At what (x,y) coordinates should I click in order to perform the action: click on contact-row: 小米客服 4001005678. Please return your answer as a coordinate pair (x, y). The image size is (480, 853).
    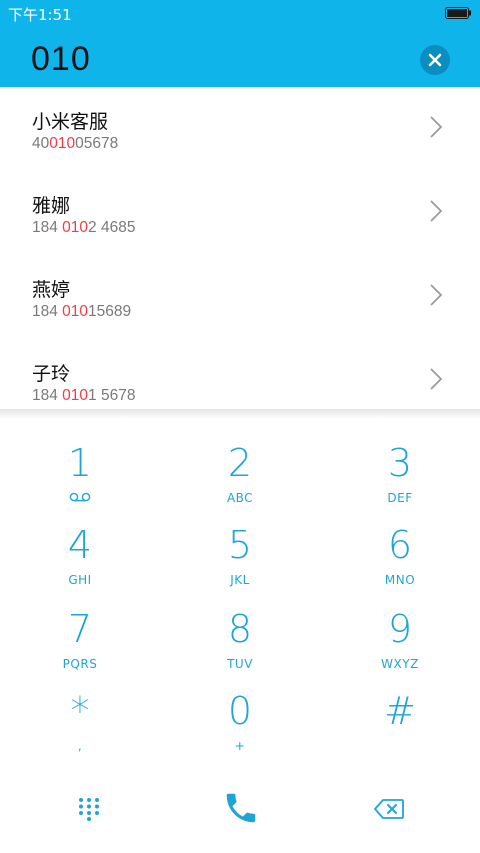
    Looking at the image, I should click on (240, 129).